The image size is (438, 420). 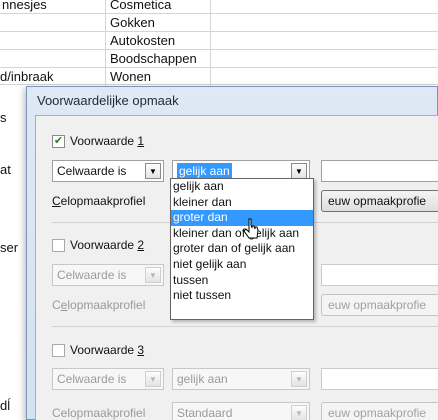 I want to click on condition3-profile-label: Celopmaakprofiel, so click(x=99, y=413).